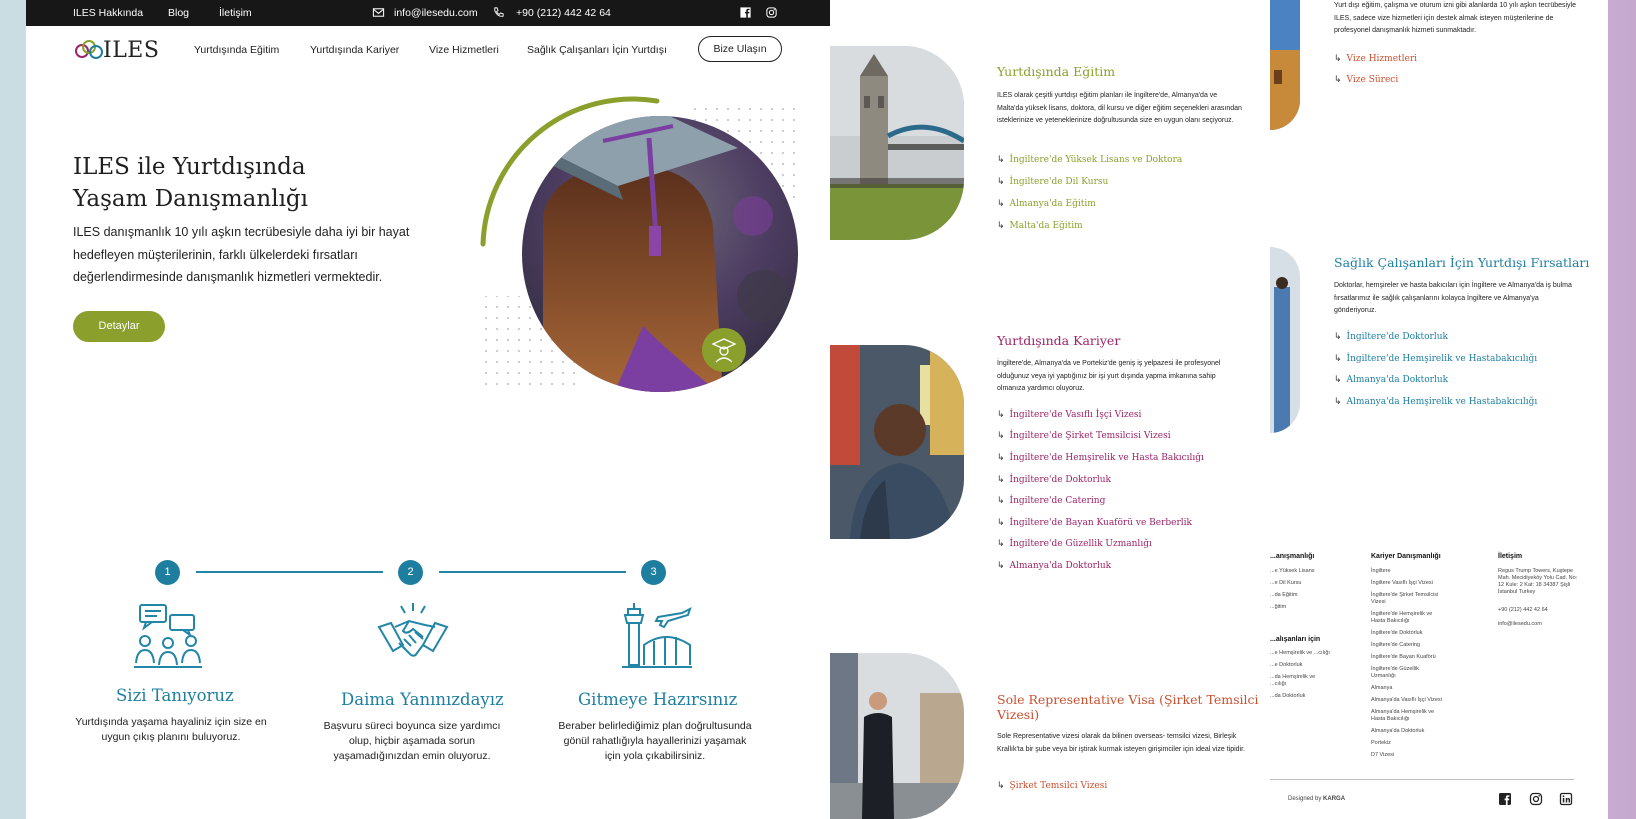 This screenshot has height=819, width=1636. I want to click on nurse-photo, so click(1285, 340).